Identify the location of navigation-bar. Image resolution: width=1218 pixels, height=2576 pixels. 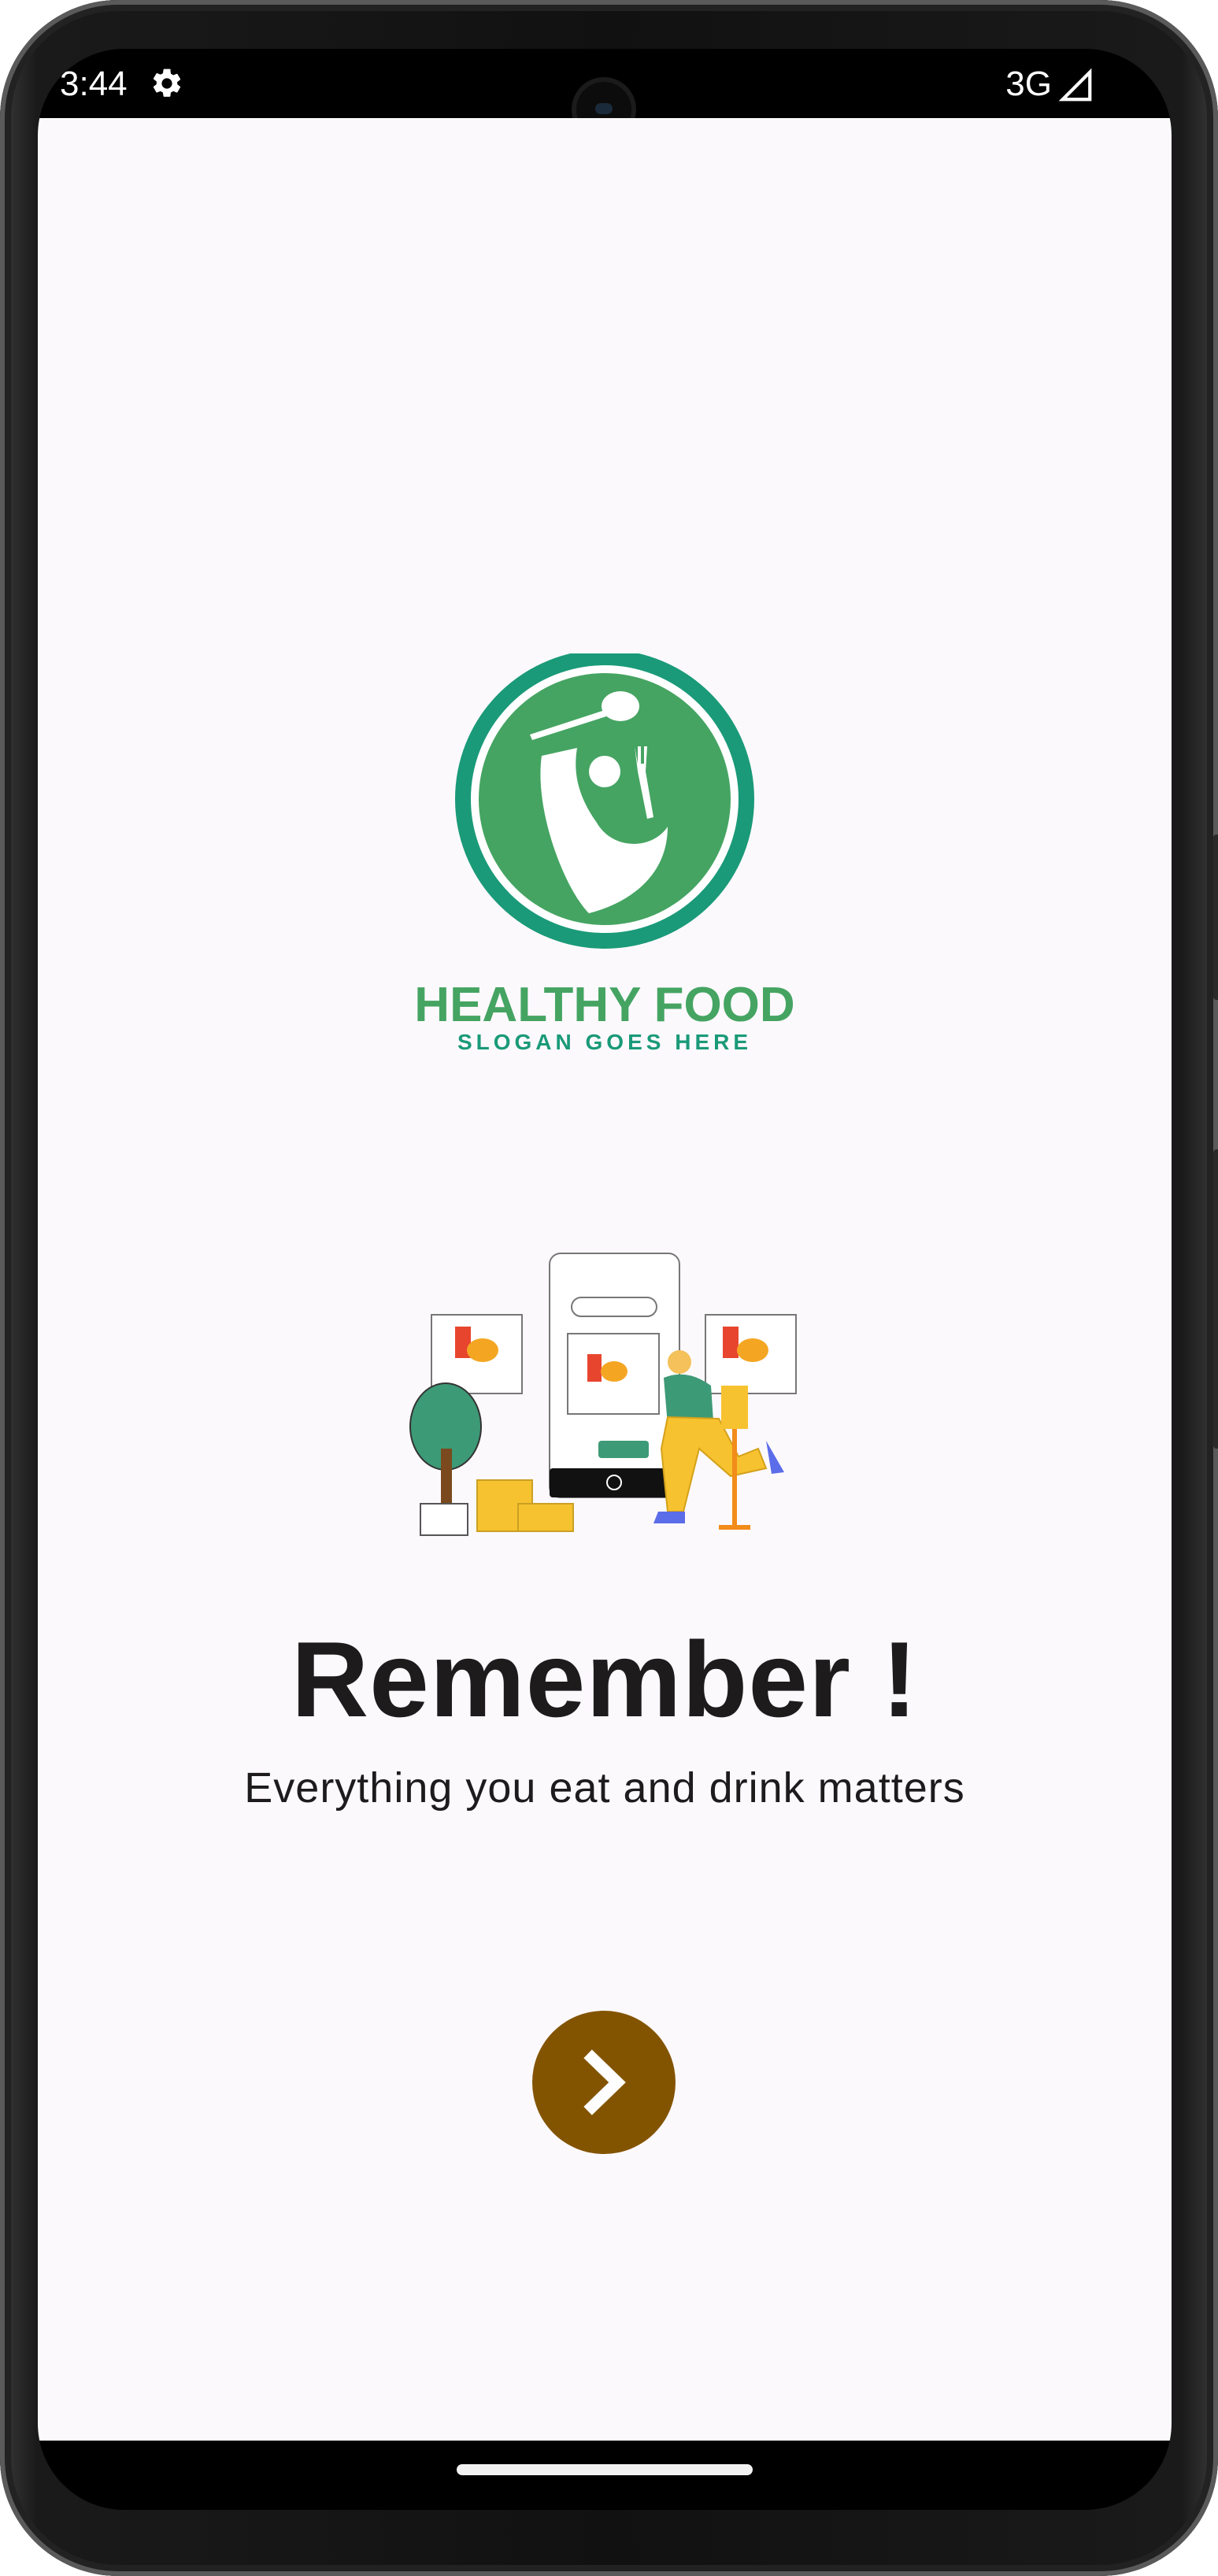
(605, 2475).